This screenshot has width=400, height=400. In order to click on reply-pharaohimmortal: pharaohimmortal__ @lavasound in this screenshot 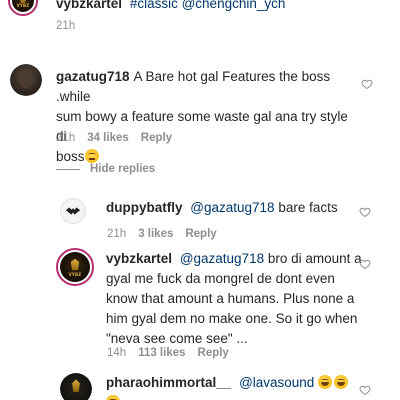, I will do `click(236, 386)`.